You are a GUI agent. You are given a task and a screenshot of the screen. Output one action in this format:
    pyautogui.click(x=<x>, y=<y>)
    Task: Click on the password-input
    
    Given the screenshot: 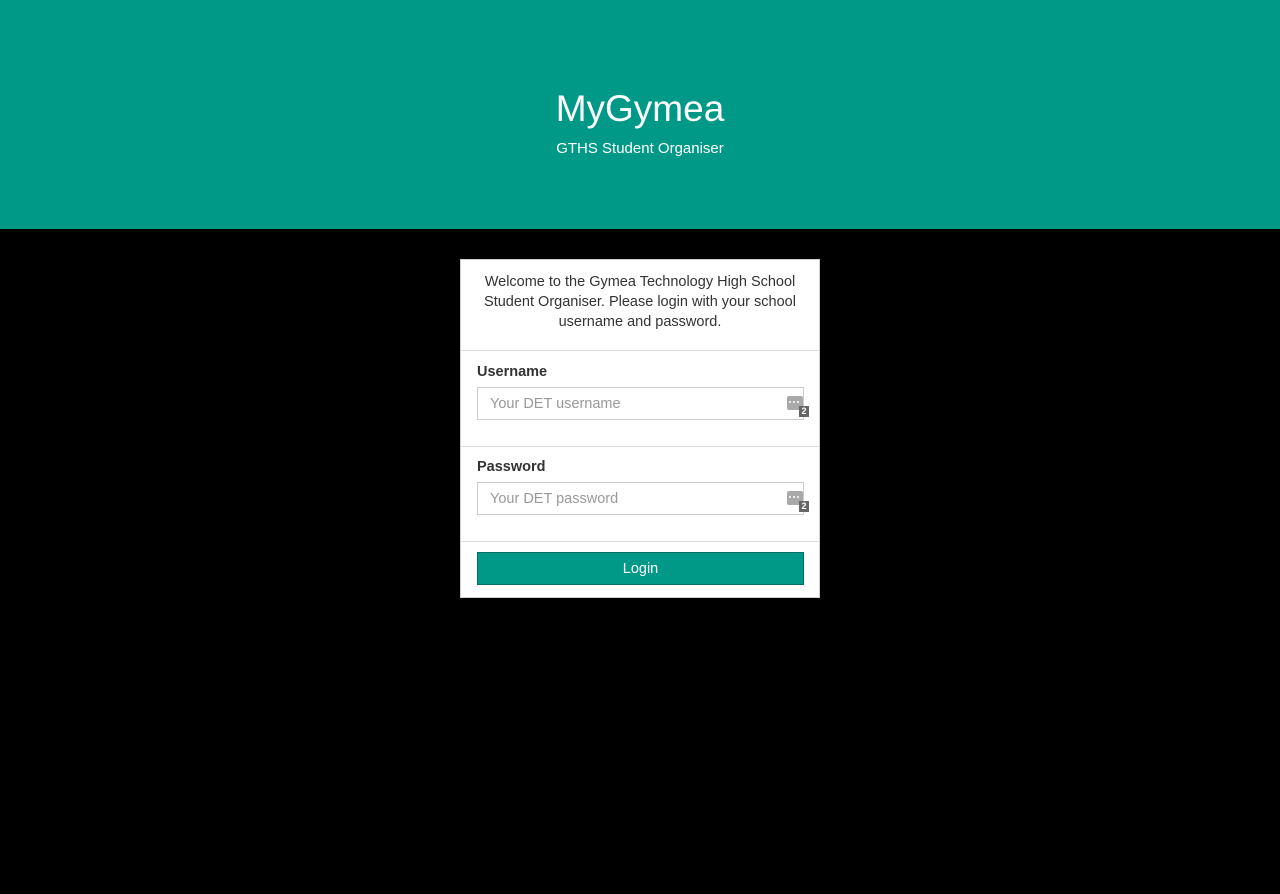 What is the action you would take?
    pyautogui.click(x=640, y=498)
    